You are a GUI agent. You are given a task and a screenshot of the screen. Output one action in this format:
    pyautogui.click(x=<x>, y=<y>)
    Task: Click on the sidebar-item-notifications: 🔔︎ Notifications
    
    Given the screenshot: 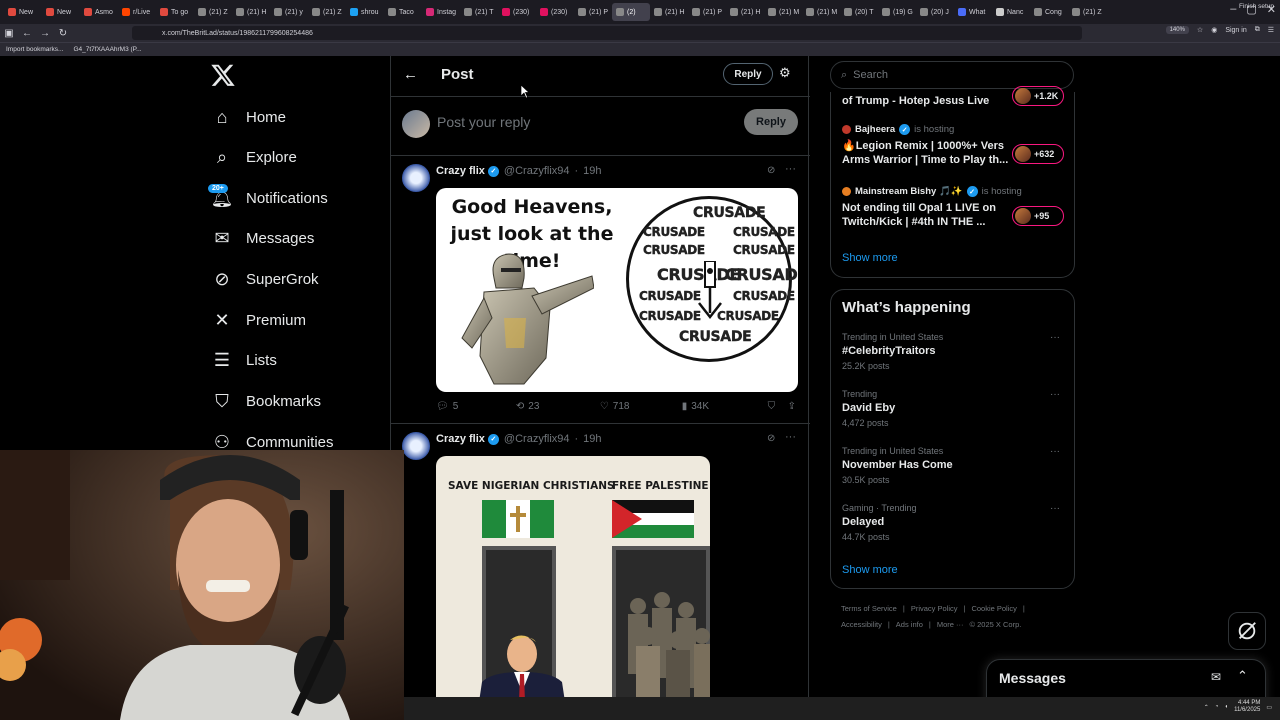 What is the action you would take?
    pyautogui.click(x=269, y=198)
    